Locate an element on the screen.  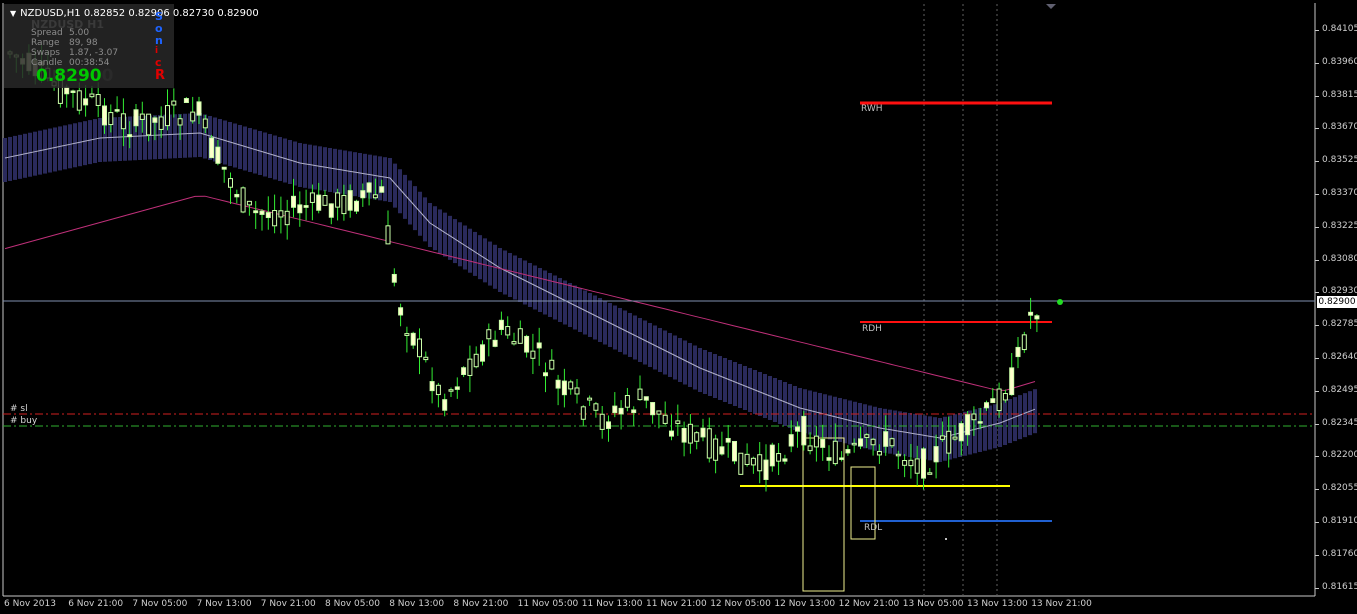
dropdown-triangle-icon: ▼ is located at coordinates (13, 13).